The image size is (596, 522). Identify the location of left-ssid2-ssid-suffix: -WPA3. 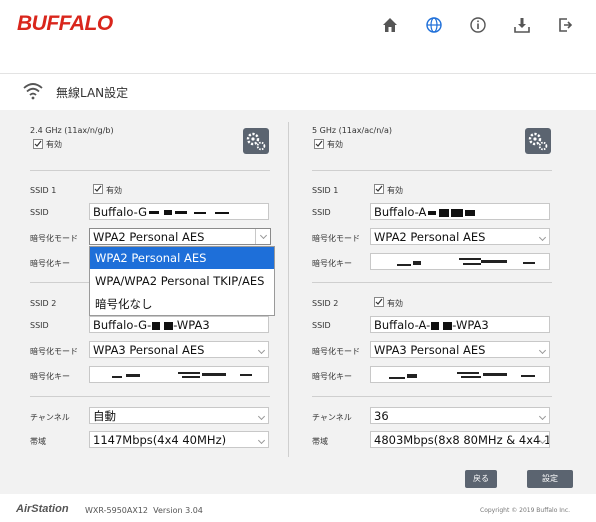
(191, 325).